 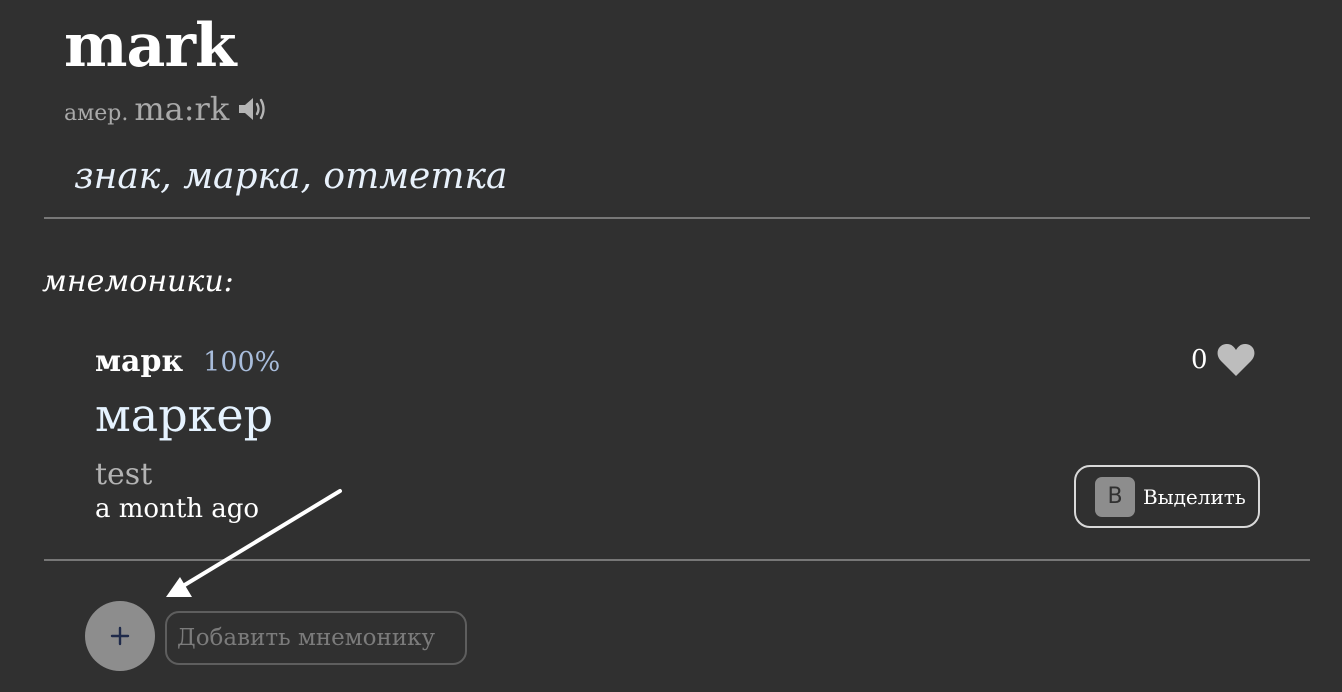 I want to click on pronunciation-transcription: ma:rk, so click(x=182, y=109).